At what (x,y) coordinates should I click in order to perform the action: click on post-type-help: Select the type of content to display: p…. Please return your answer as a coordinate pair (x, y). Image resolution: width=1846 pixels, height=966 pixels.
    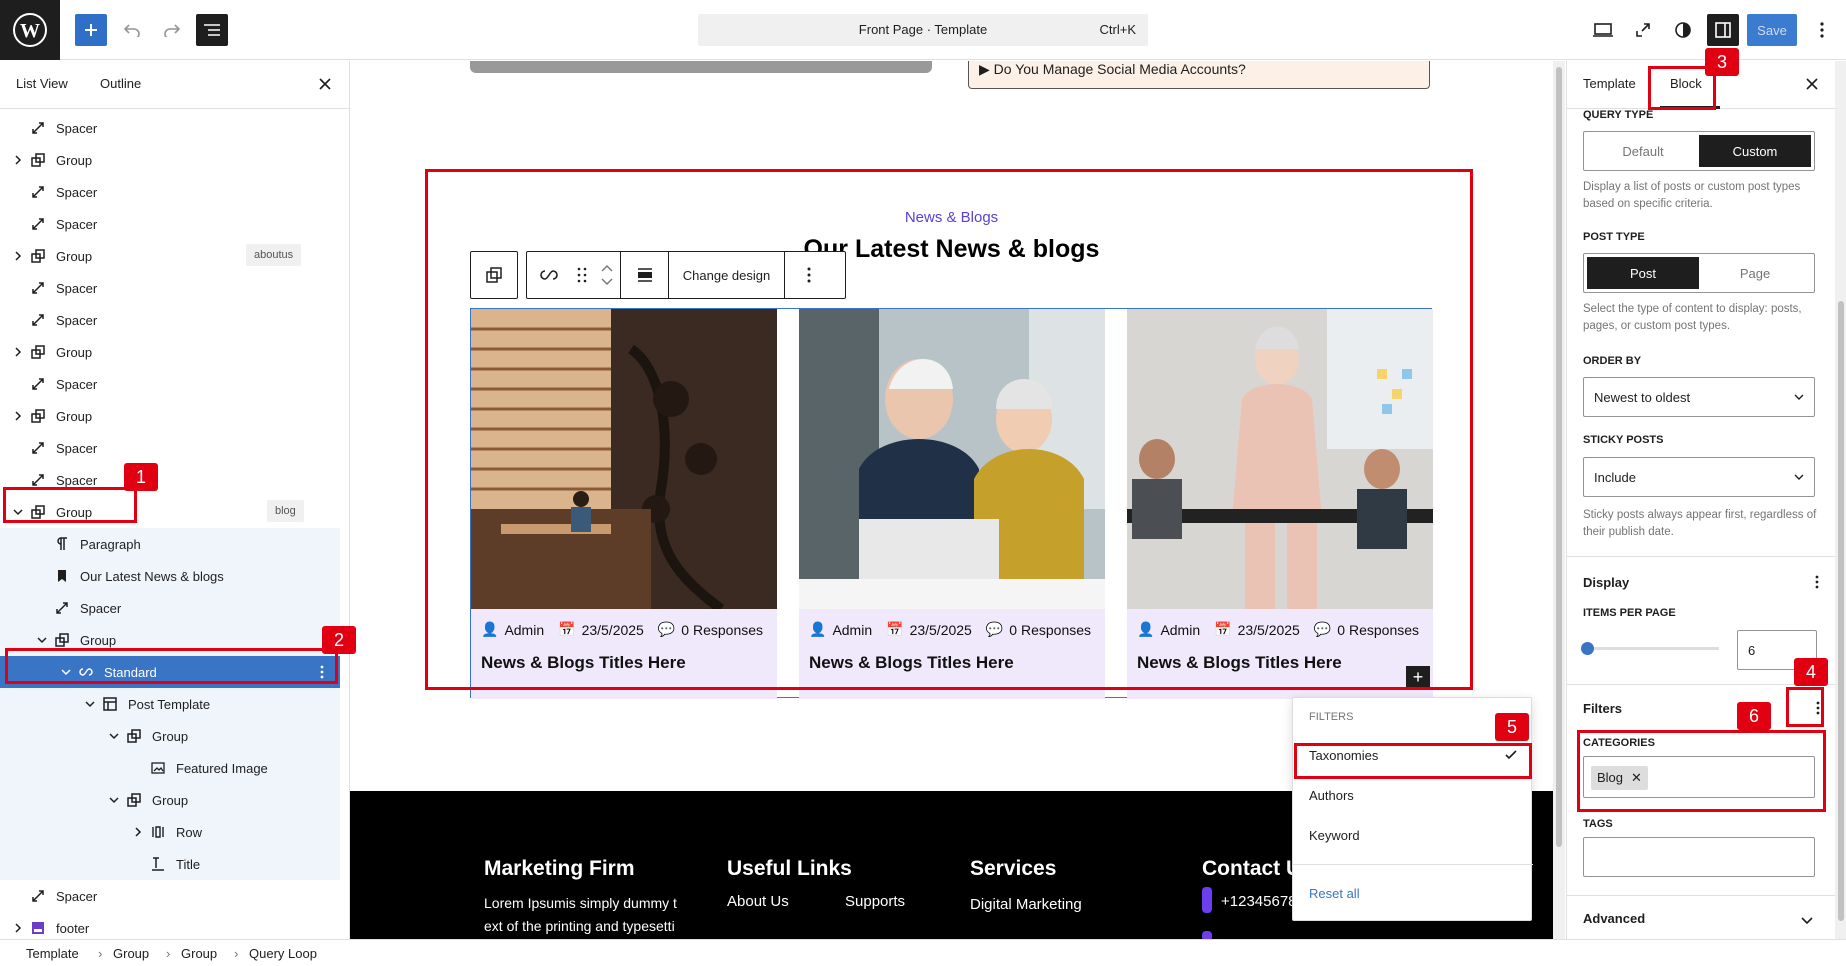
    Looking at the image, I should click on (1692, 317).